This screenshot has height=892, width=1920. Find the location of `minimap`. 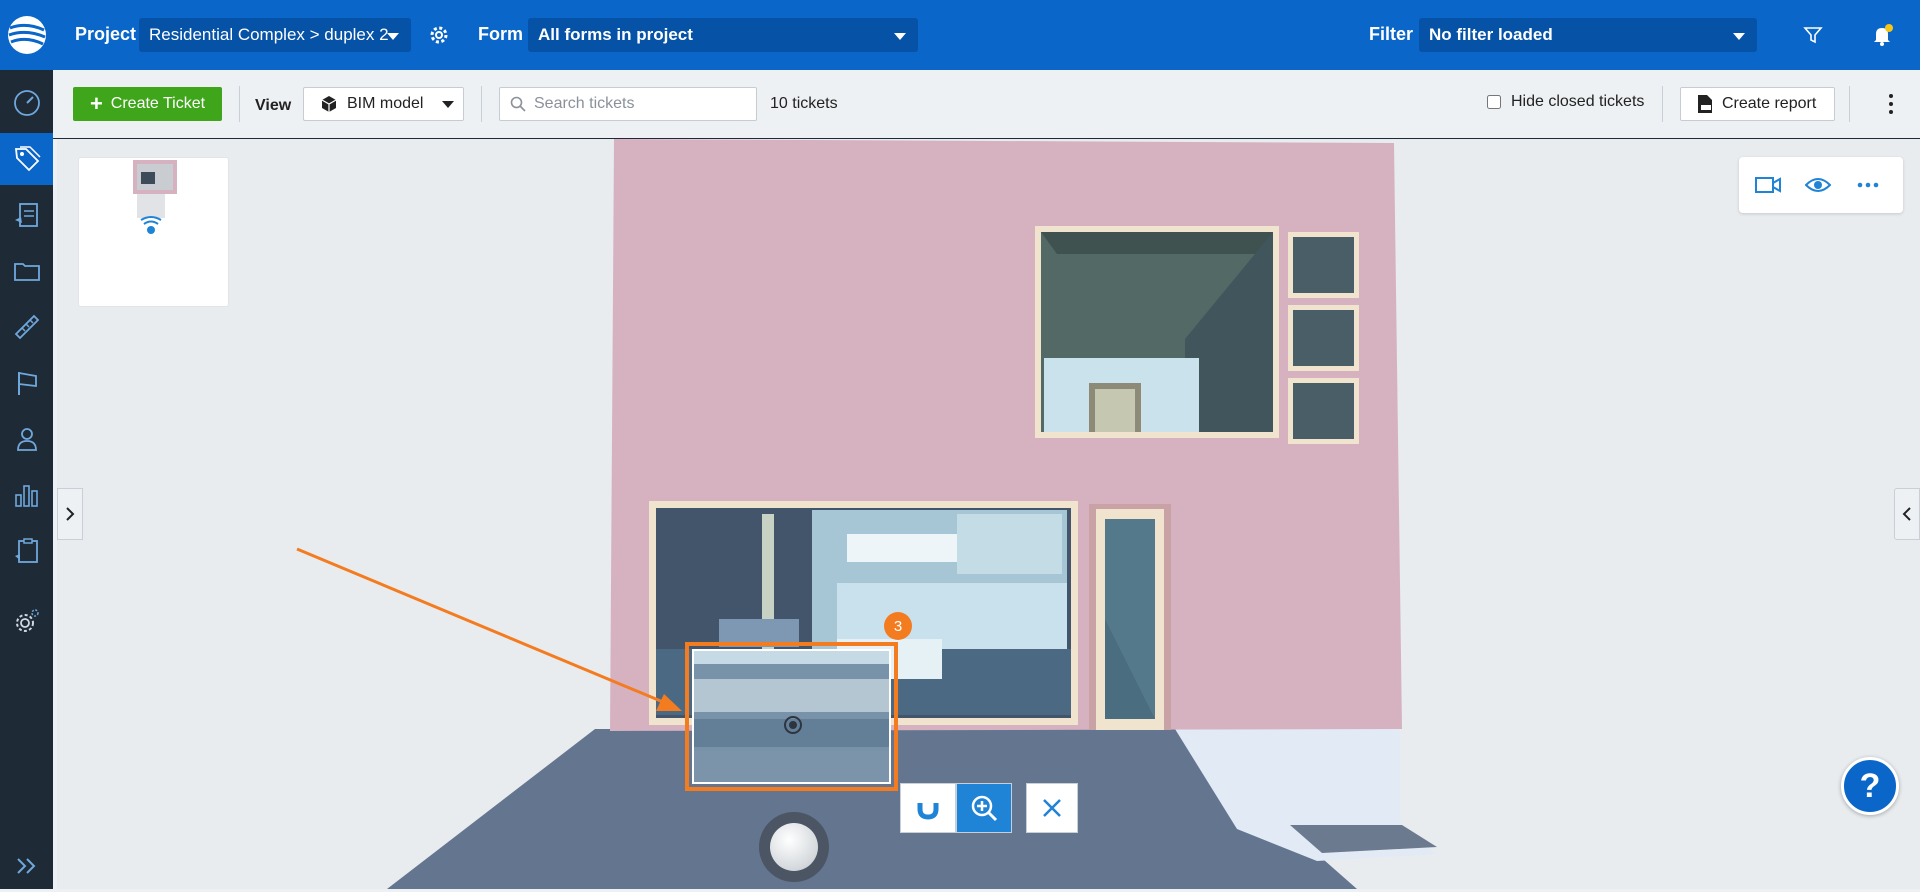

minimap is located at coordinates (153, 232).